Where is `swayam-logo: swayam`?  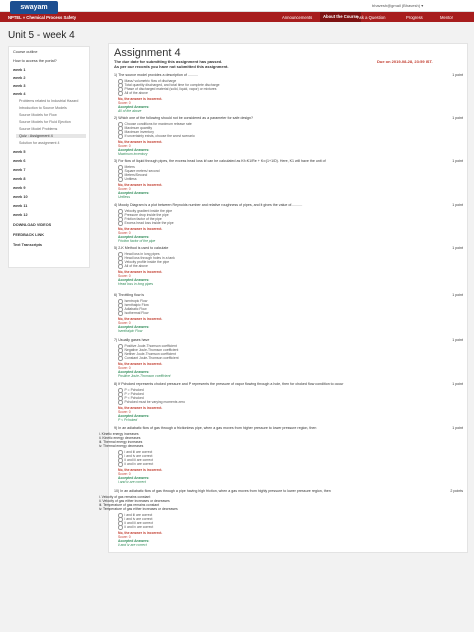
swayam-logo: swayam is located at coordinates (34, 7).